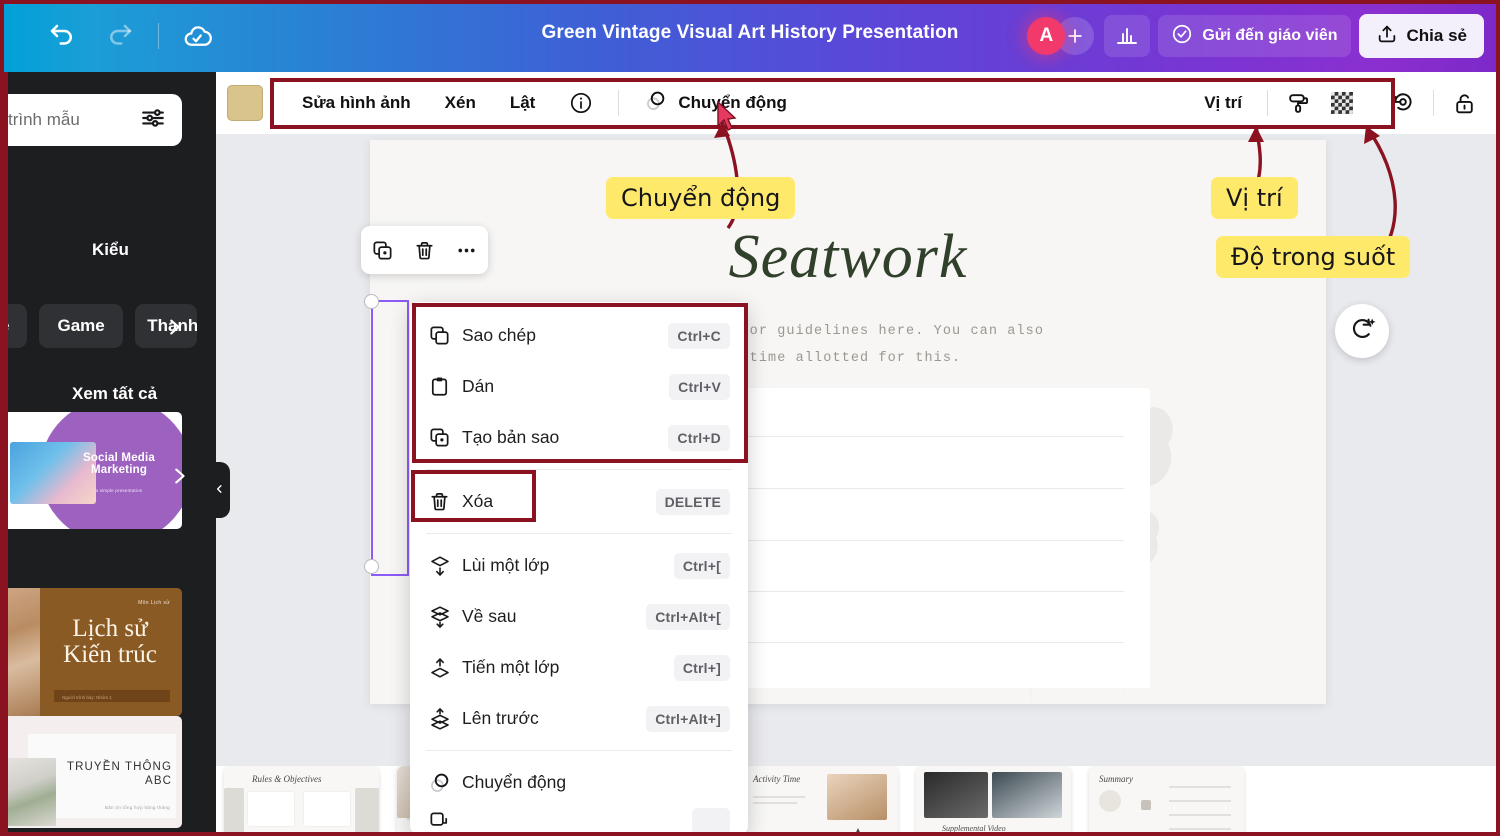 This screenshot has height=836, width=1500. I want to click on title-line-1: TRUYỀN THÔNG, so click(119, 767).